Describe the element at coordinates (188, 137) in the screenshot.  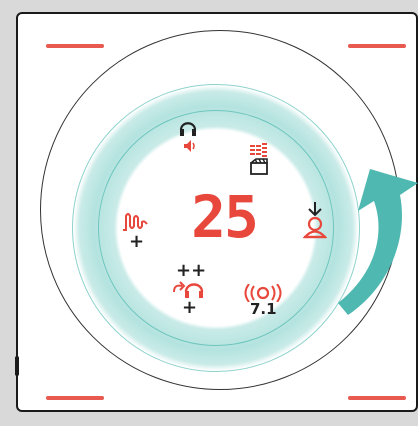
I see `headset-speaker-icon` at that location.